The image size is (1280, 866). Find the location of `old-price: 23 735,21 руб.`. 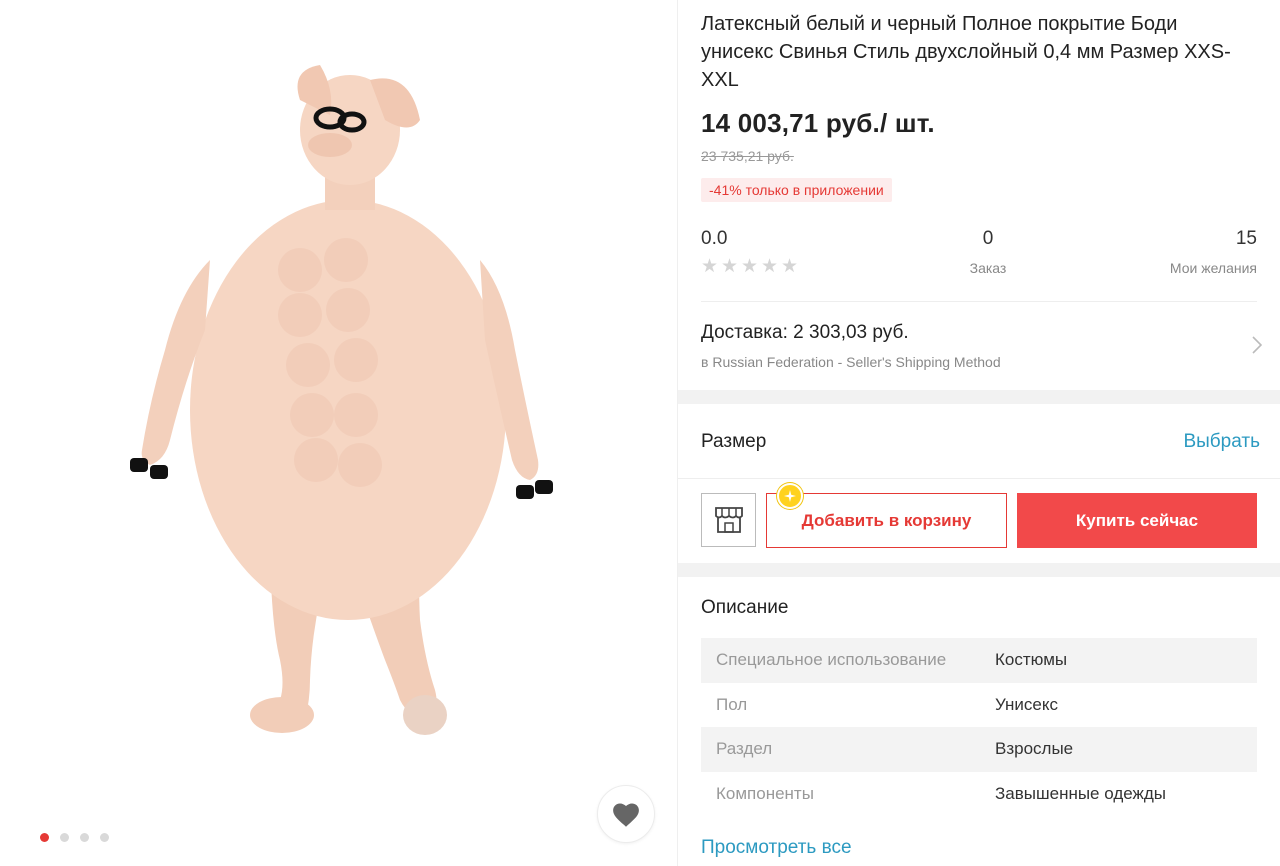

old-price: 23 735,21 руб. is located at coordinates (747, 156).